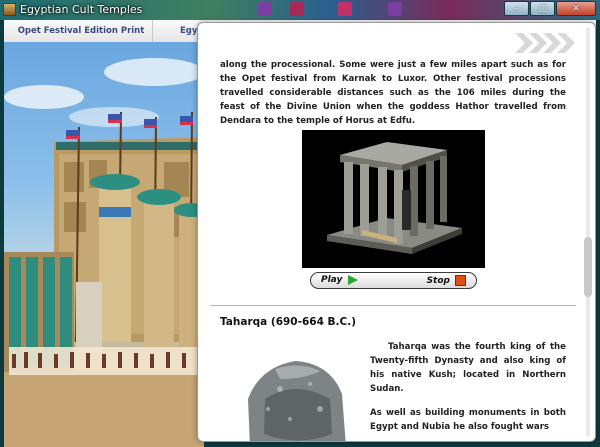 This screenshot has width=600, height=447. I want to click on close-button: ✕, so click(576, 8).